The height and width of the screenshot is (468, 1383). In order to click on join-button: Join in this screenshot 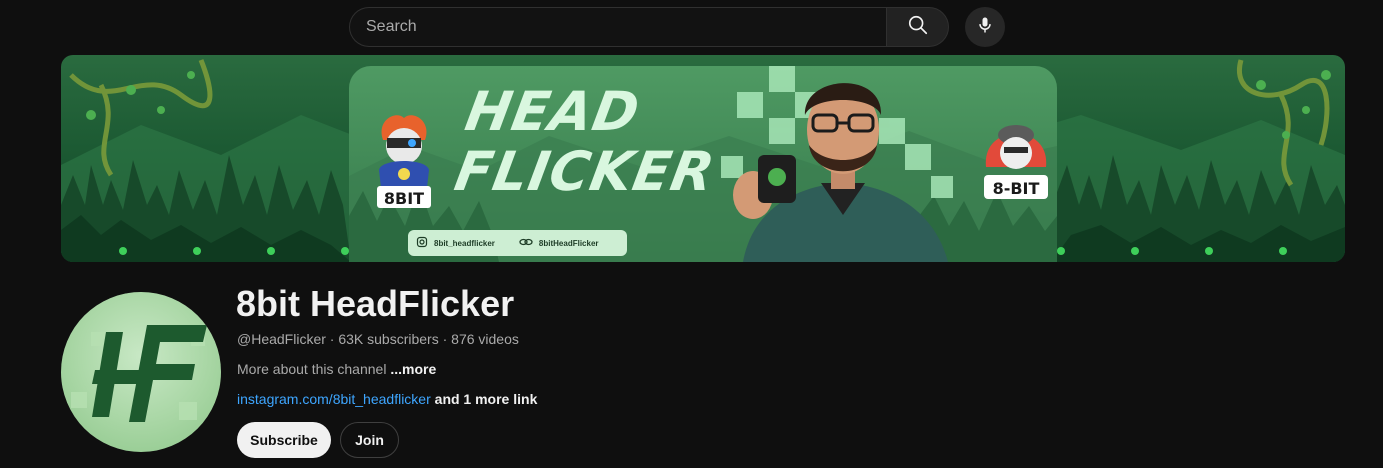, I will do `click(369, 440)`.